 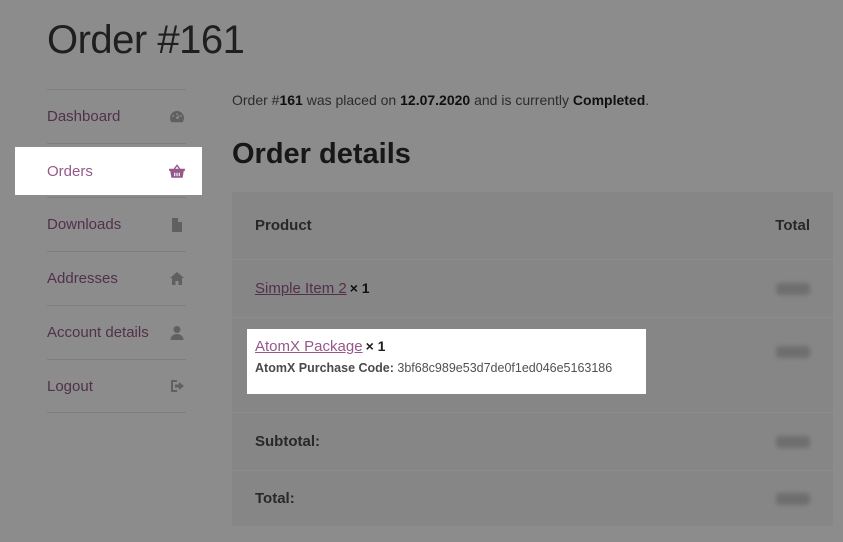 What do you see at coordinates (84, 116) in the screenshot?
I see `nav-item-label: Dashboard` at bounding box center [84, 116].